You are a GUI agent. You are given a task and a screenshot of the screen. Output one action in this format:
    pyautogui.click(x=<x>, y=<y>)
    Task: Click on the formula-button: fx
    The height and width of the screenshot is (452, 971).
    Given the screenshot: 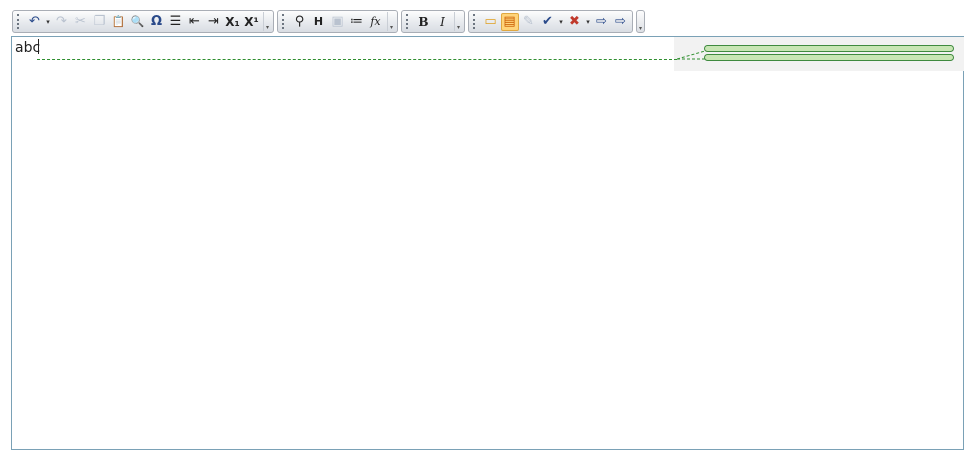 What is the action you would take?
    pyautogui.click(x=376, y=22)
    